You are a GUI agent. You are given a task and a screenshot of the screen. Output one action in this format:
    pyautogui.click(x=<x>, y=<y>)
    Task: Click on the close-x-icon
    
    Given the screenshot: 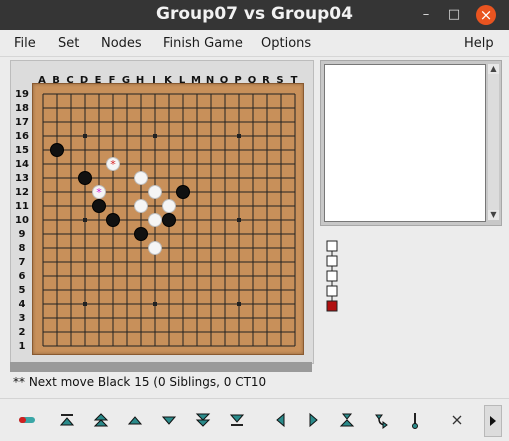 What is the action you would take?
    pyautogui.click(x=457, y=420)
    